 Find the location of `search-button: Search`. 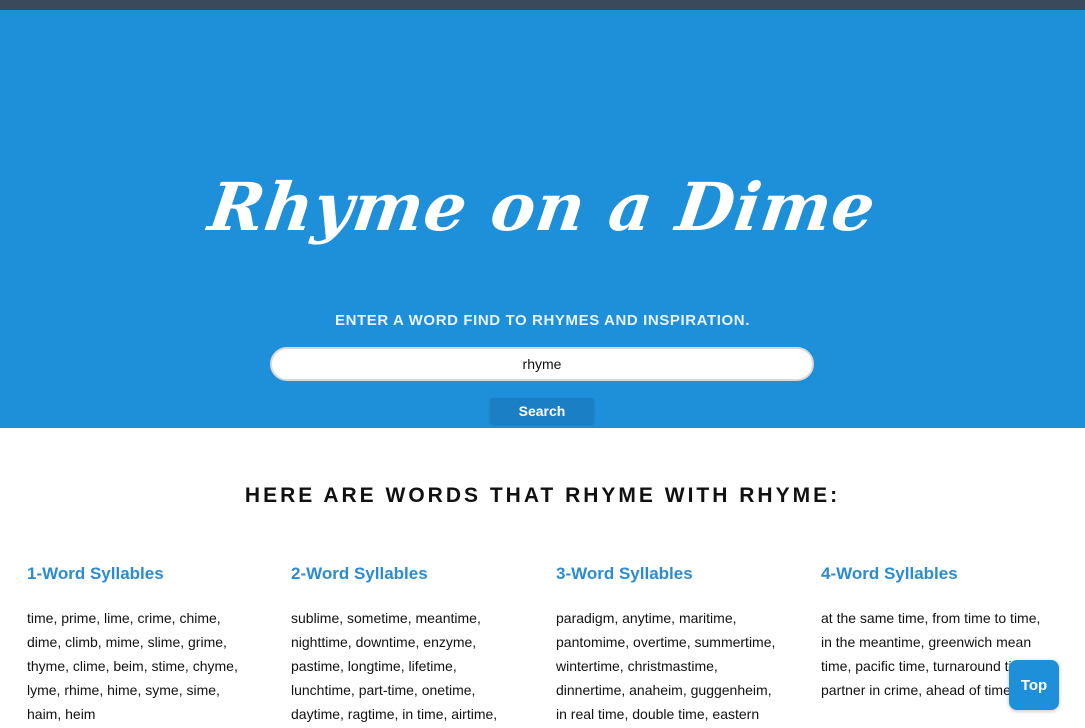

search-button: Search is located at coordinates (542, 411).